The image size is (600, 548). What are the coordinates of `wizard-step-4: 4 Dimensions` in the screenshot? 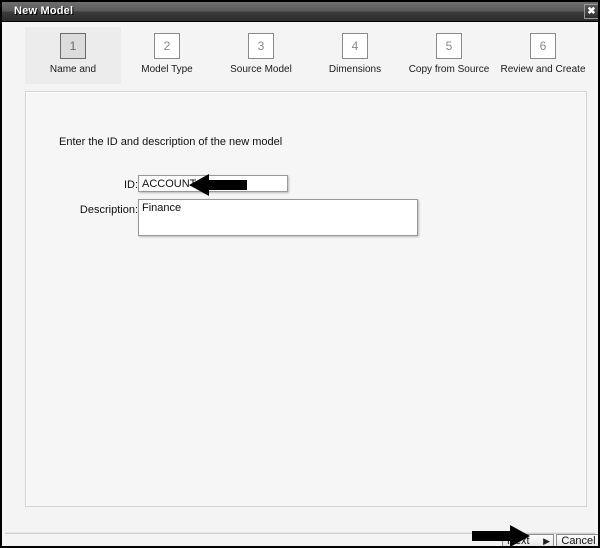 It's located at (355, 55).